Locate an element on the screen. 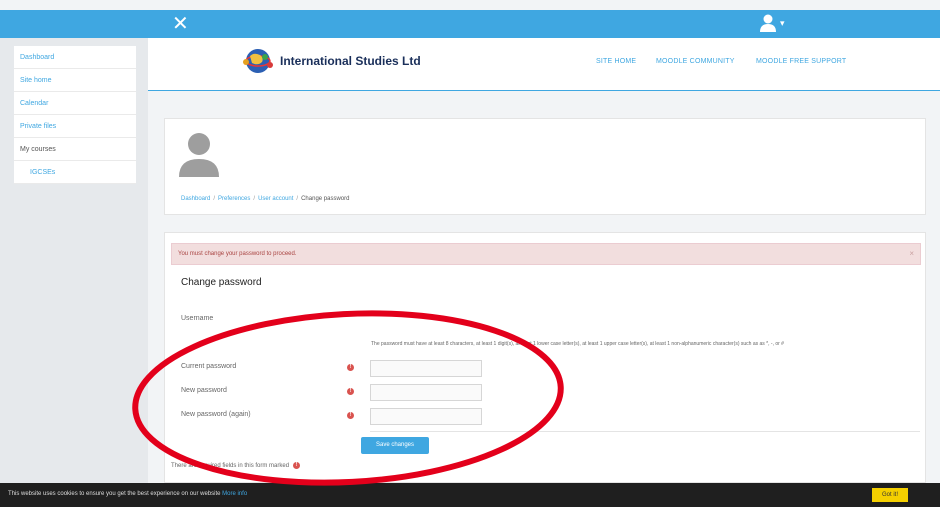 The image size is (940, 507). close-icon: ✕ is located at coordinates (180, 24).